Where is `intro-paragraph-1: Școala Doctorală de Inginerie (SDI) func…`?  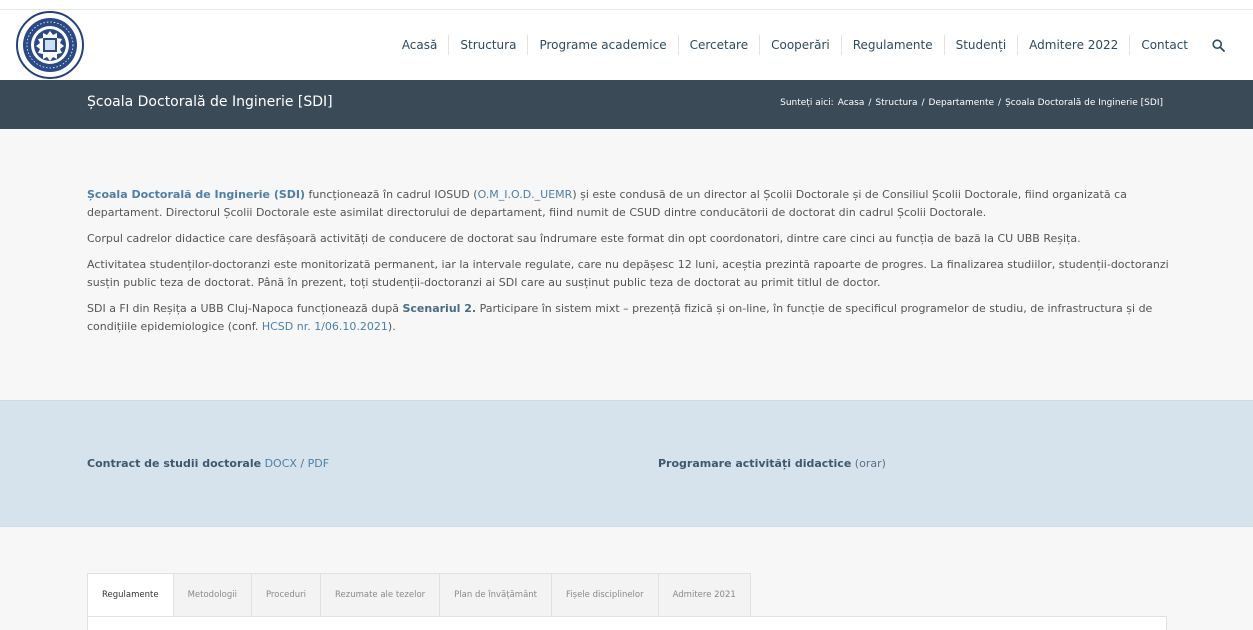 intro-paragraph-1: Școala Doctorală de Inginerie (SDI) func… is located at coordinates (632, 204).